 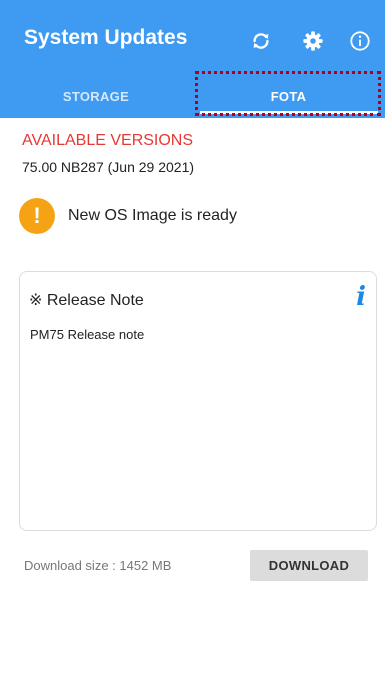 What do you see at coordinates (309, 565) in the screenshot?
I see `download-button: DOWNLOAD` at bounding box center [309, 565].